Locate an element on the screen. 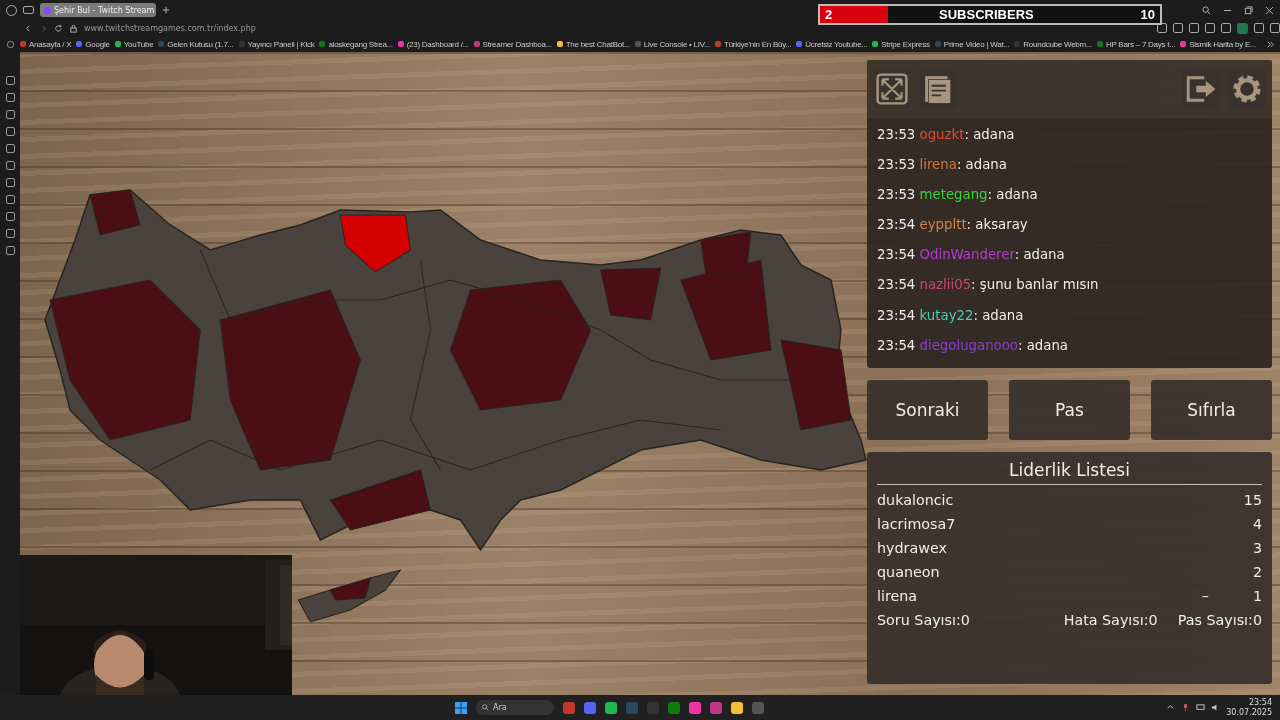 The image size is (1280, 720). chat-message: 23:53 oguzkt: adana is located at coordinates (946, 135).